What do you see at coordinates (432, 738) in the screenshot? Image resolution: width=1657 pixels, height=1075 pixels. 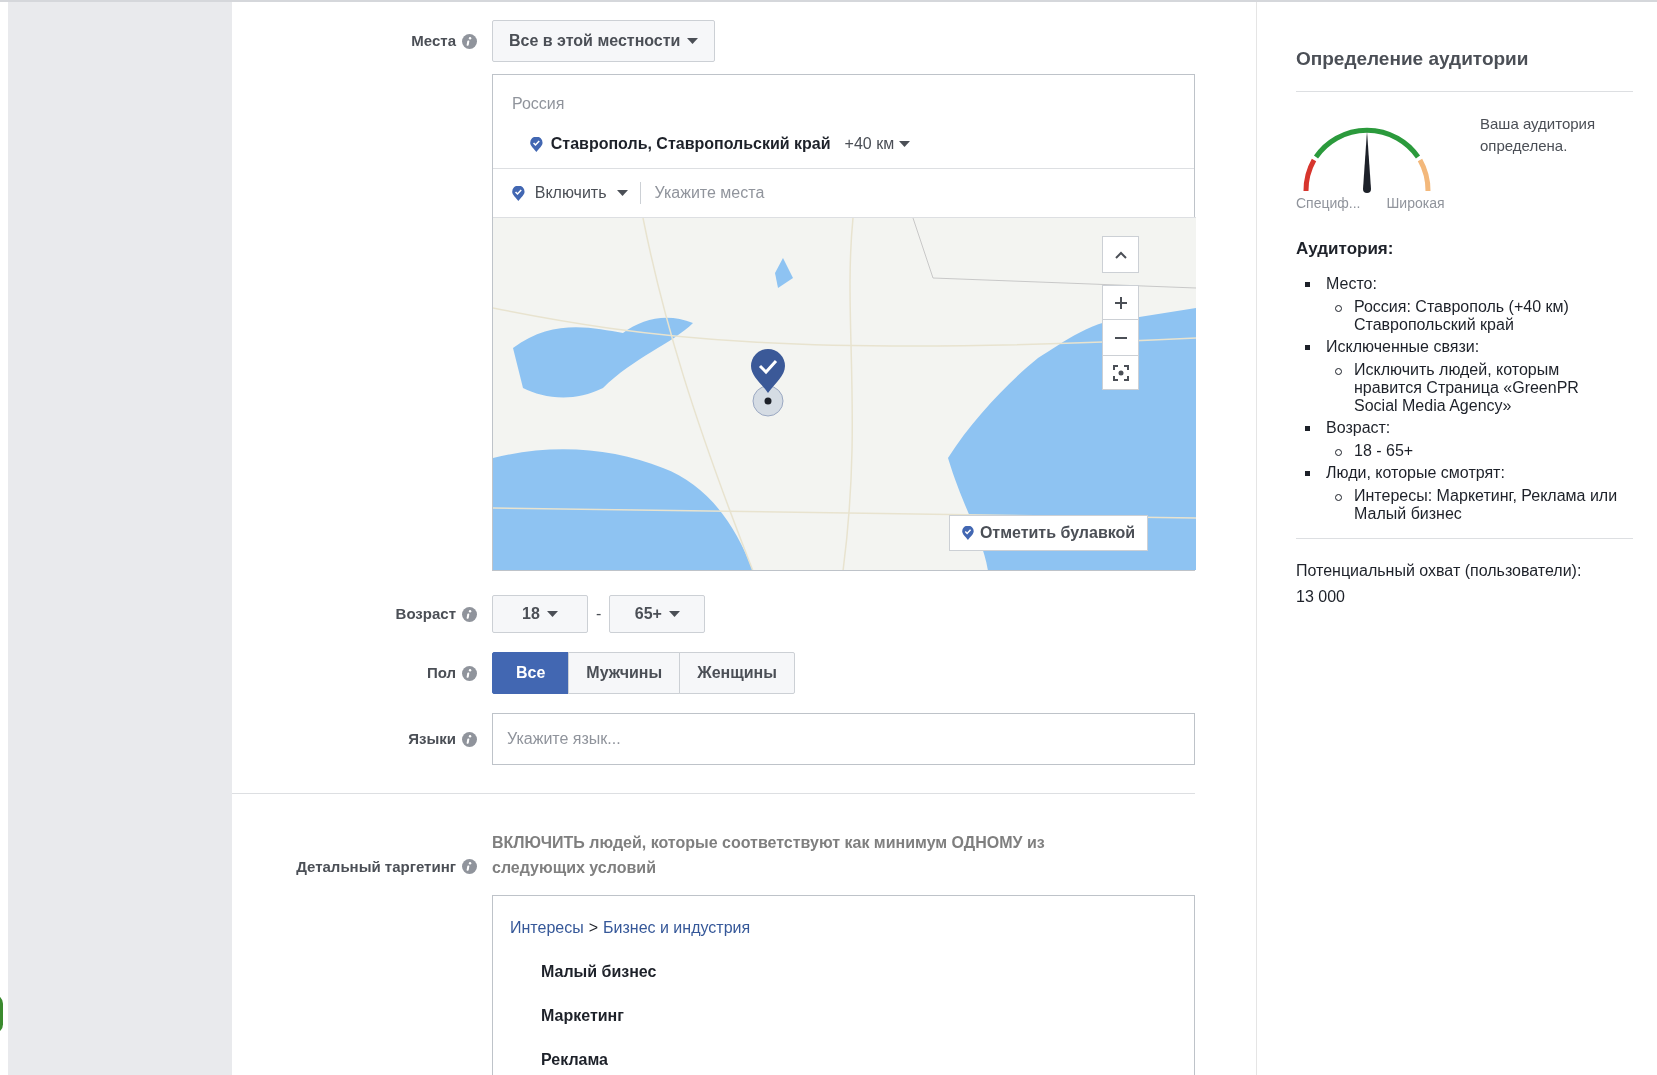 I see `field-label: Языки` at bounding box center [432, 738].